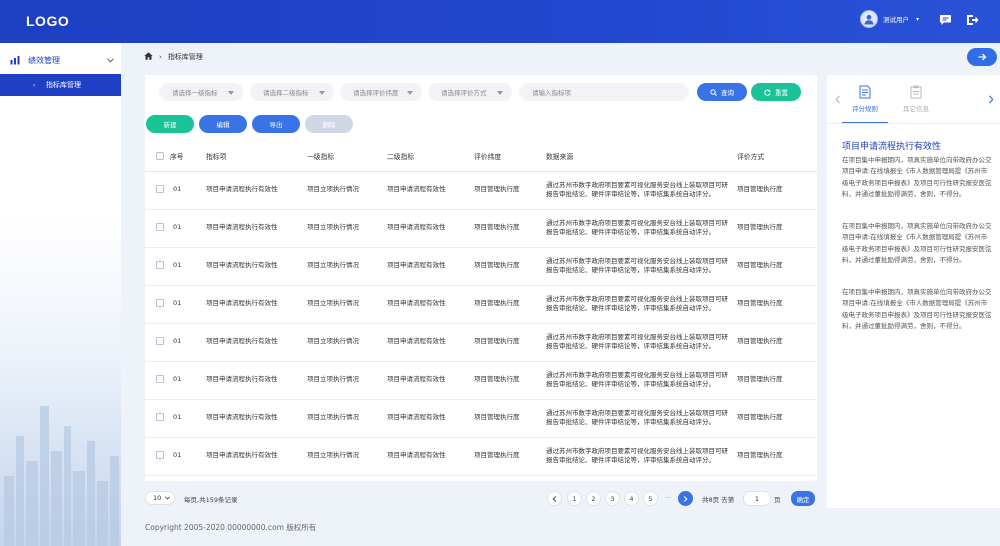 This screenshot has height=546, width=1000. Describe the element at coordinates (223, 124) in the screenshot. I see `edit-button: 编辑` at that location.